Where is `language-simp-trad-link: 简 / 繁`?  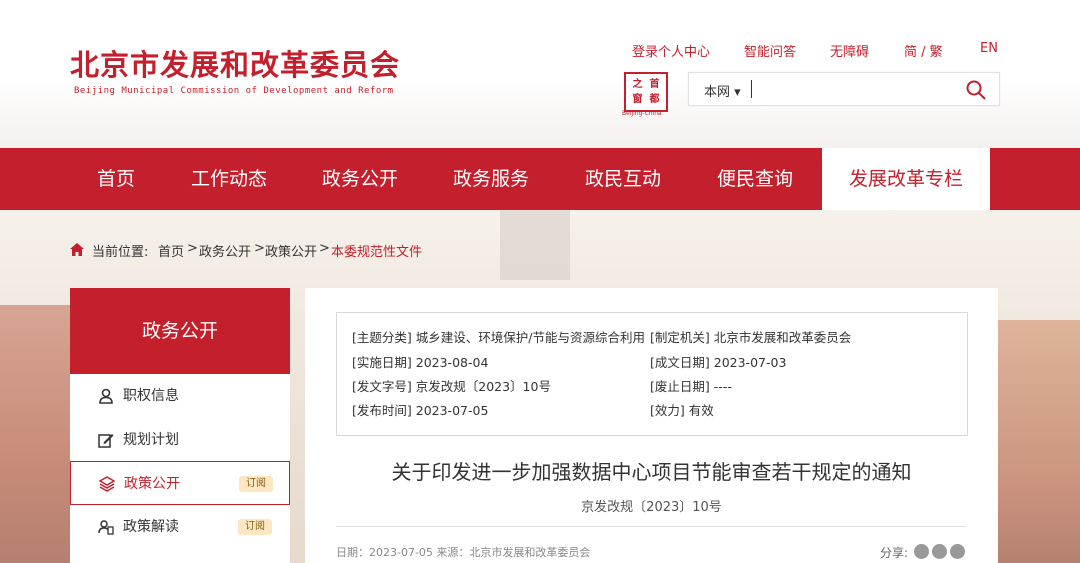
language-simp-trad-link: 简 / 繁 is located at coordinates (923, 50).